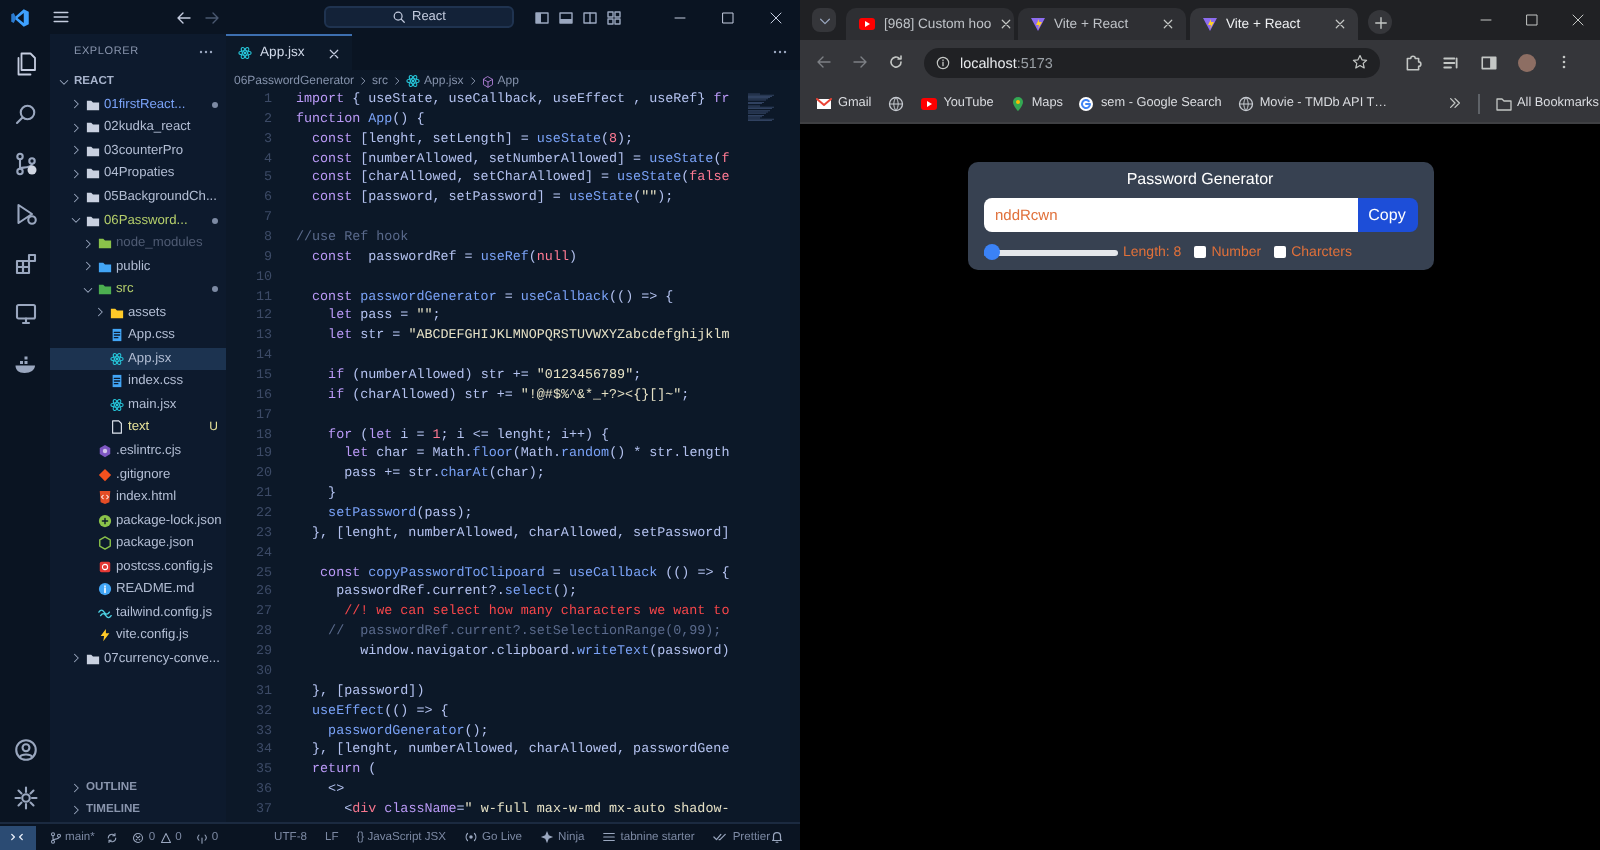 The image size is (1600, 850). I want to click on diamond-icon, so click(105, 474).